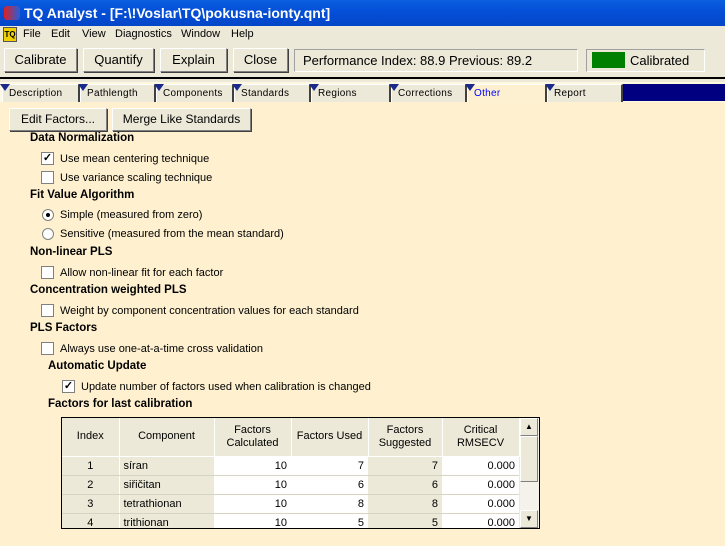  Describe the element at coordinates (166, 520) in the screenshot. I see `table-cell: trithionan` at that location.